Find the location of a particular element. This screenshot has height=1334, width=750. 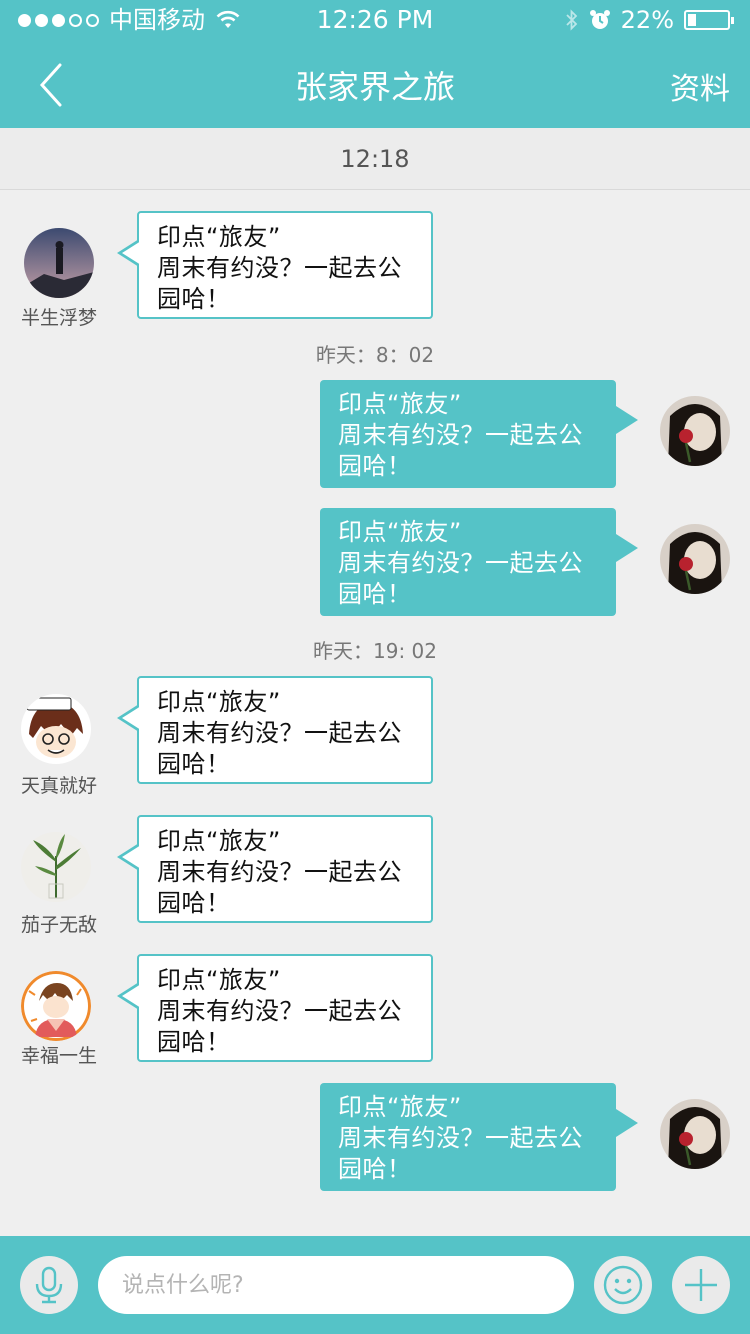

time-separator: 昨天：19: 02 is located at coordinates (375, 651).